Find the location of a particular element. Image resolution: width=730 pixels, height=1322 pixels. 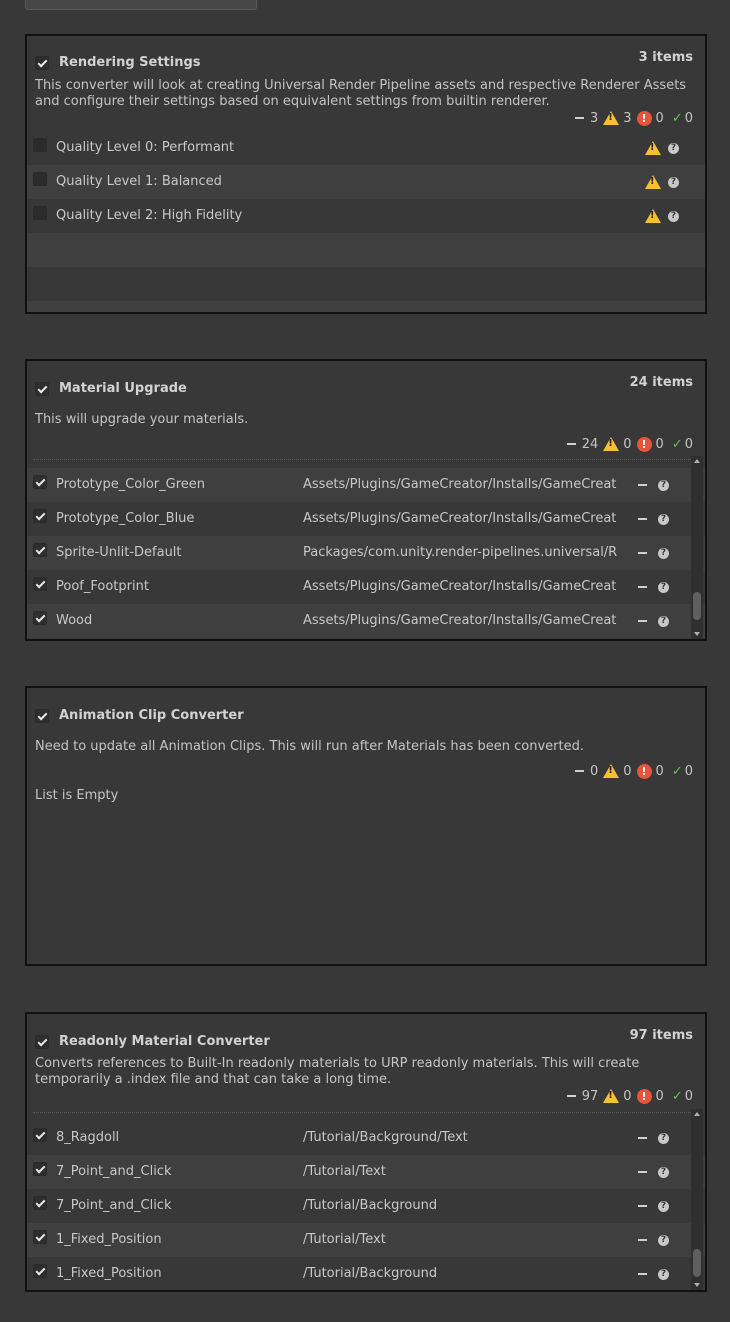

panel-title: Material Upgrade is located at coordinates (123, 388).